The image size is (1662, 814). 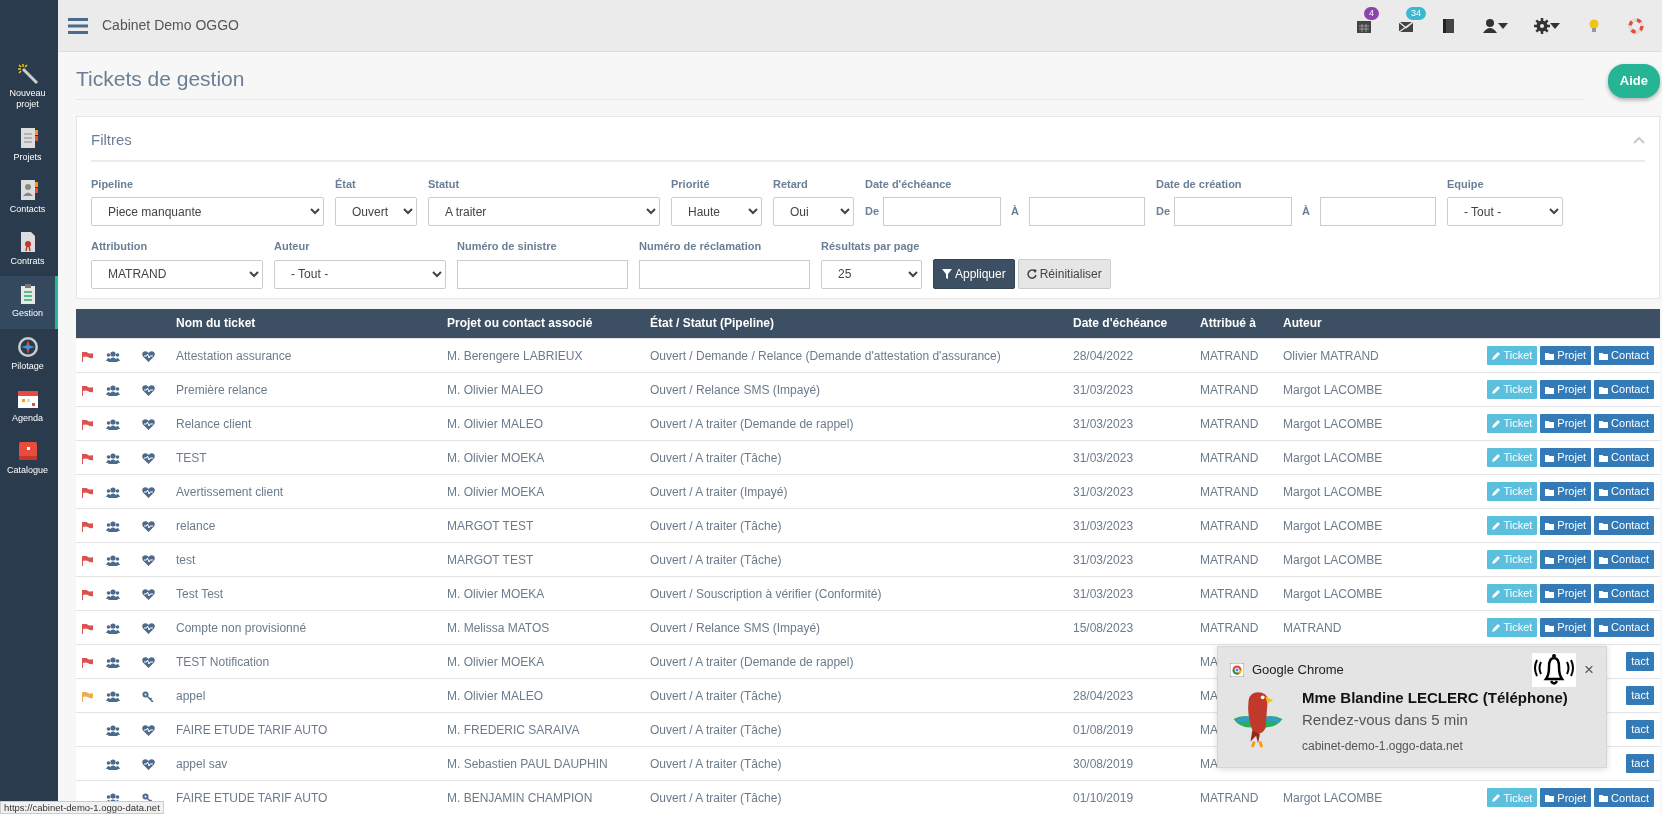 What do you see at coordinates (495, 389) in the screenshot?
I see `table-cell: M. Olivier MALEO` at bounding box center [495, 389].